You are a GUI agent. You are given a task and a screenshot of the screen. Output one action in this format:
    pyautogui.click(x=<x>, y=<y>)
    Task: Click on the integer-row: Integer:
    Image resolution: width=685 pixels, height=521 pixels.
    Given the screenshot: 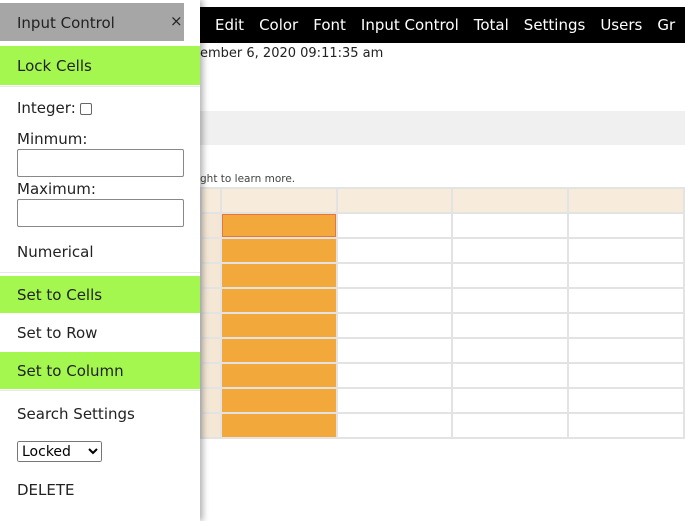 What is the action you would take?
    pyautogui.click(x=54, y=108)
    